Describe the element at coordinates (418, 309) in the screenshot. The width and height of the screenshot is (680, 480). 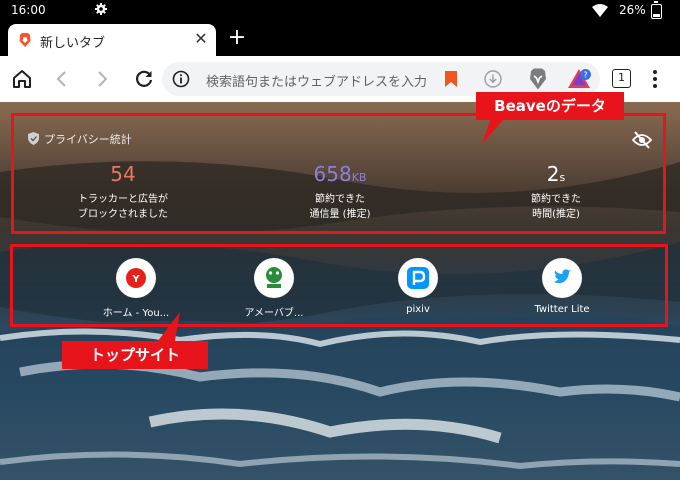
I see `top-site-label: pixiv` at that location.